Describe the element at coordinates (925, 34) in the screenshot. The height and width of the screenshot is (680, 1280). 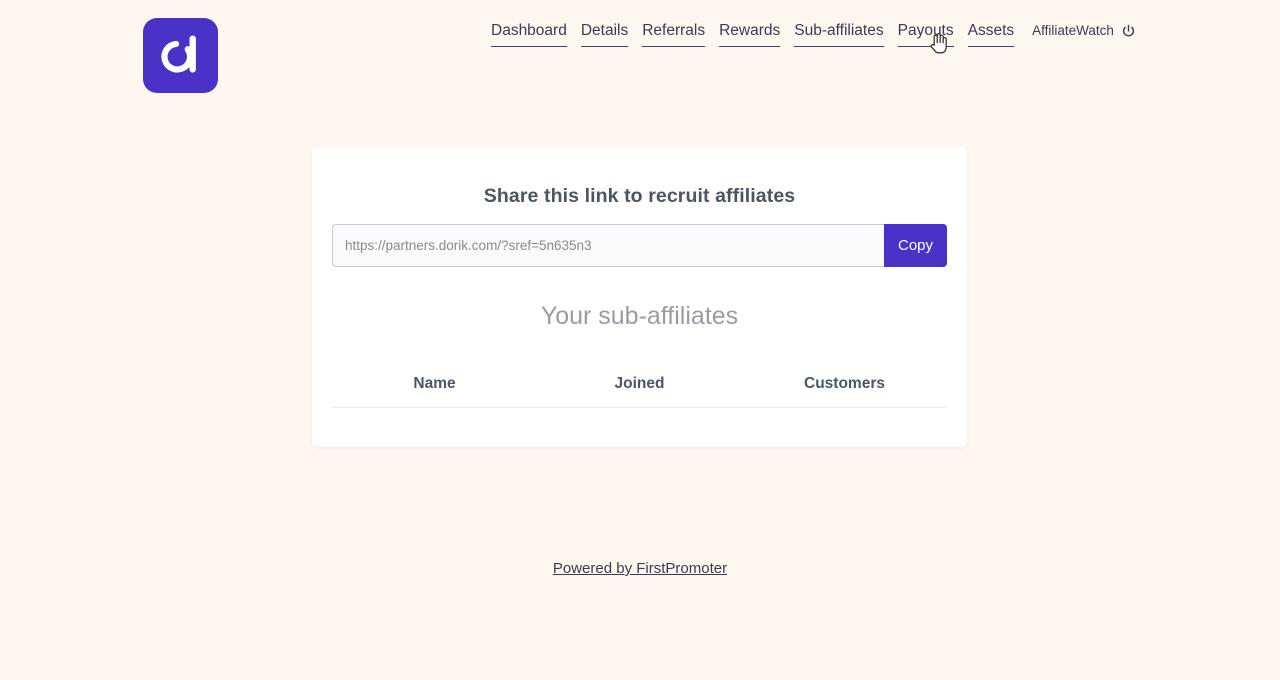
I see `nav-item-payouts: Payouts` at that location.